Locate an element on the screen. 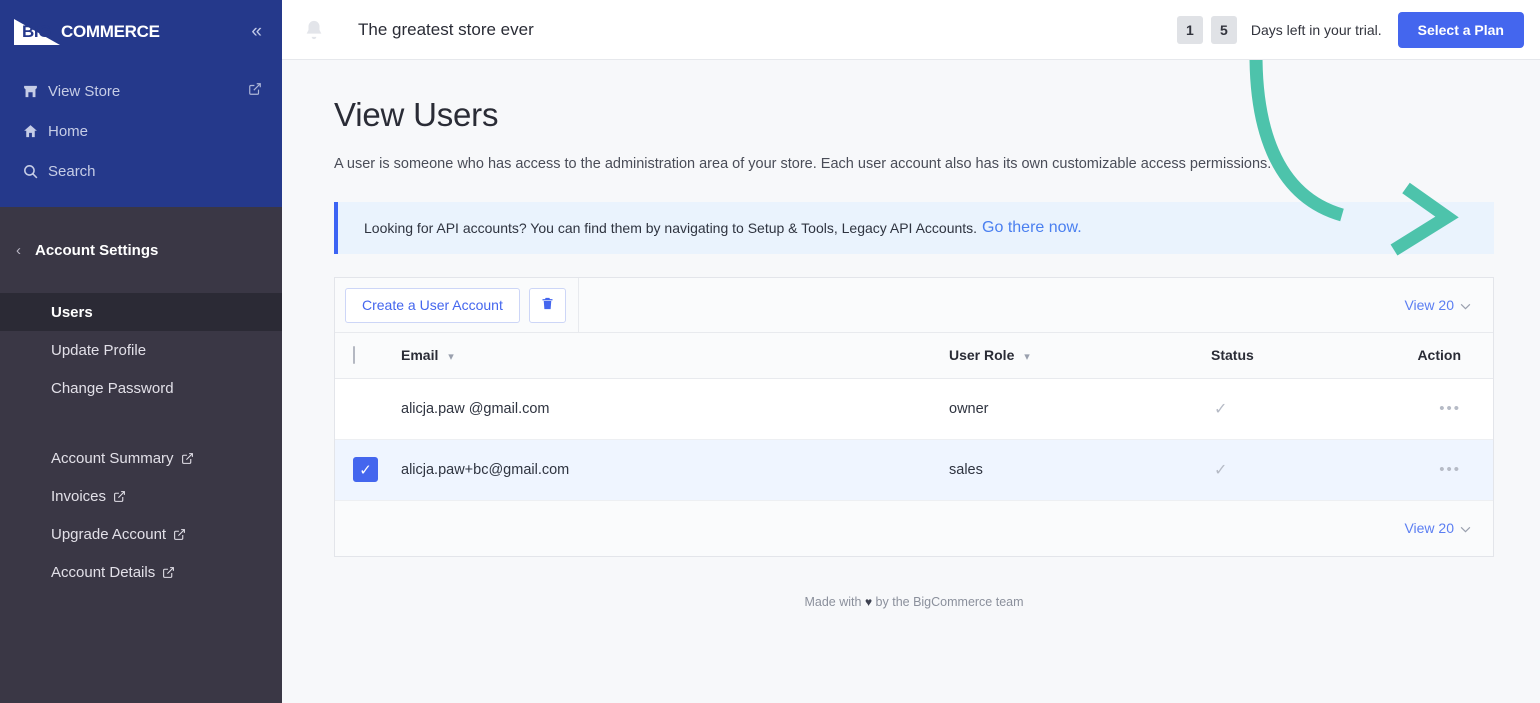 The width and height of the screenshot is (1540, 703). sidebar-section-header: ‹ Account Settings is located at coordinates (141, 250).